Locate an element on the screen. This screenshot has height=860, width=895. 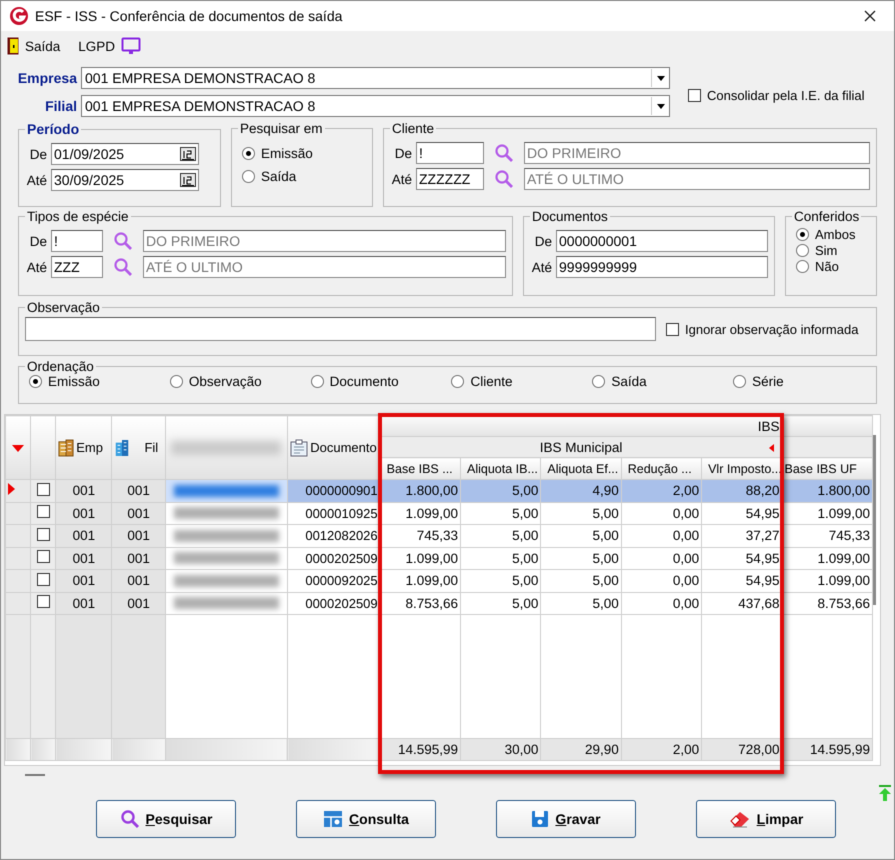
radio-label: Não is located at coordinates (827, 266).